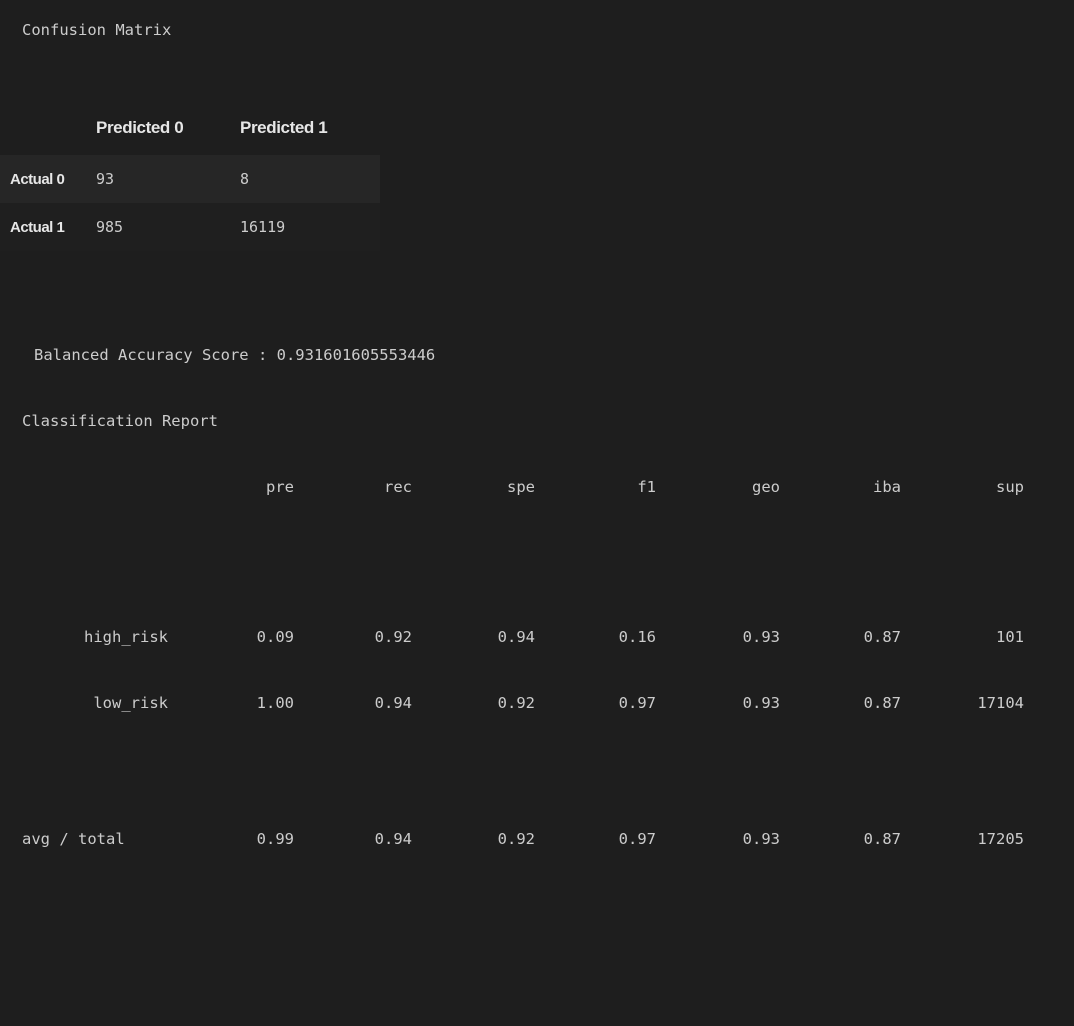  What do you see at coordinates (1010, 637) in the screenshot?
I see `report-cell: 101` at bounding box center [1010, 637].